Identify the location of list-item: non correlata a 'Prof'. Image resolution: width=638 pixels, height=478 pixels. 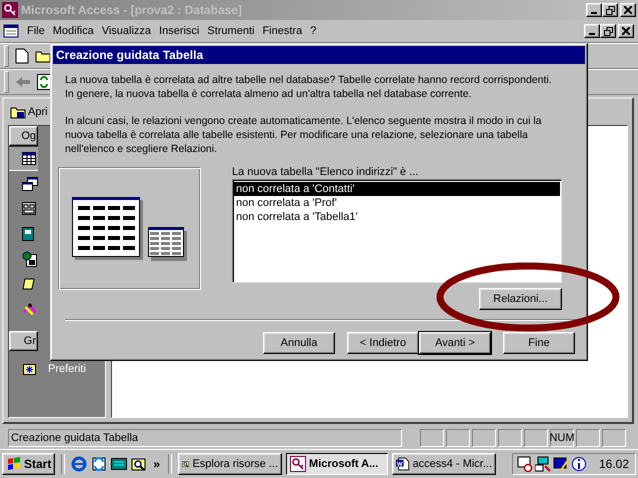
(397, 203).